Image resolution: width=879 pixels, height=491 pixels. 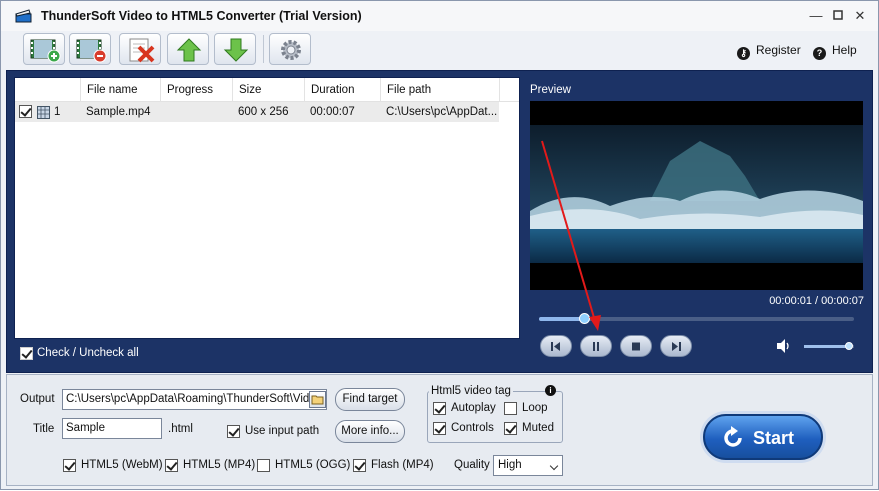 I want to click on chevron-down-icon, so click(x=554, y=466).